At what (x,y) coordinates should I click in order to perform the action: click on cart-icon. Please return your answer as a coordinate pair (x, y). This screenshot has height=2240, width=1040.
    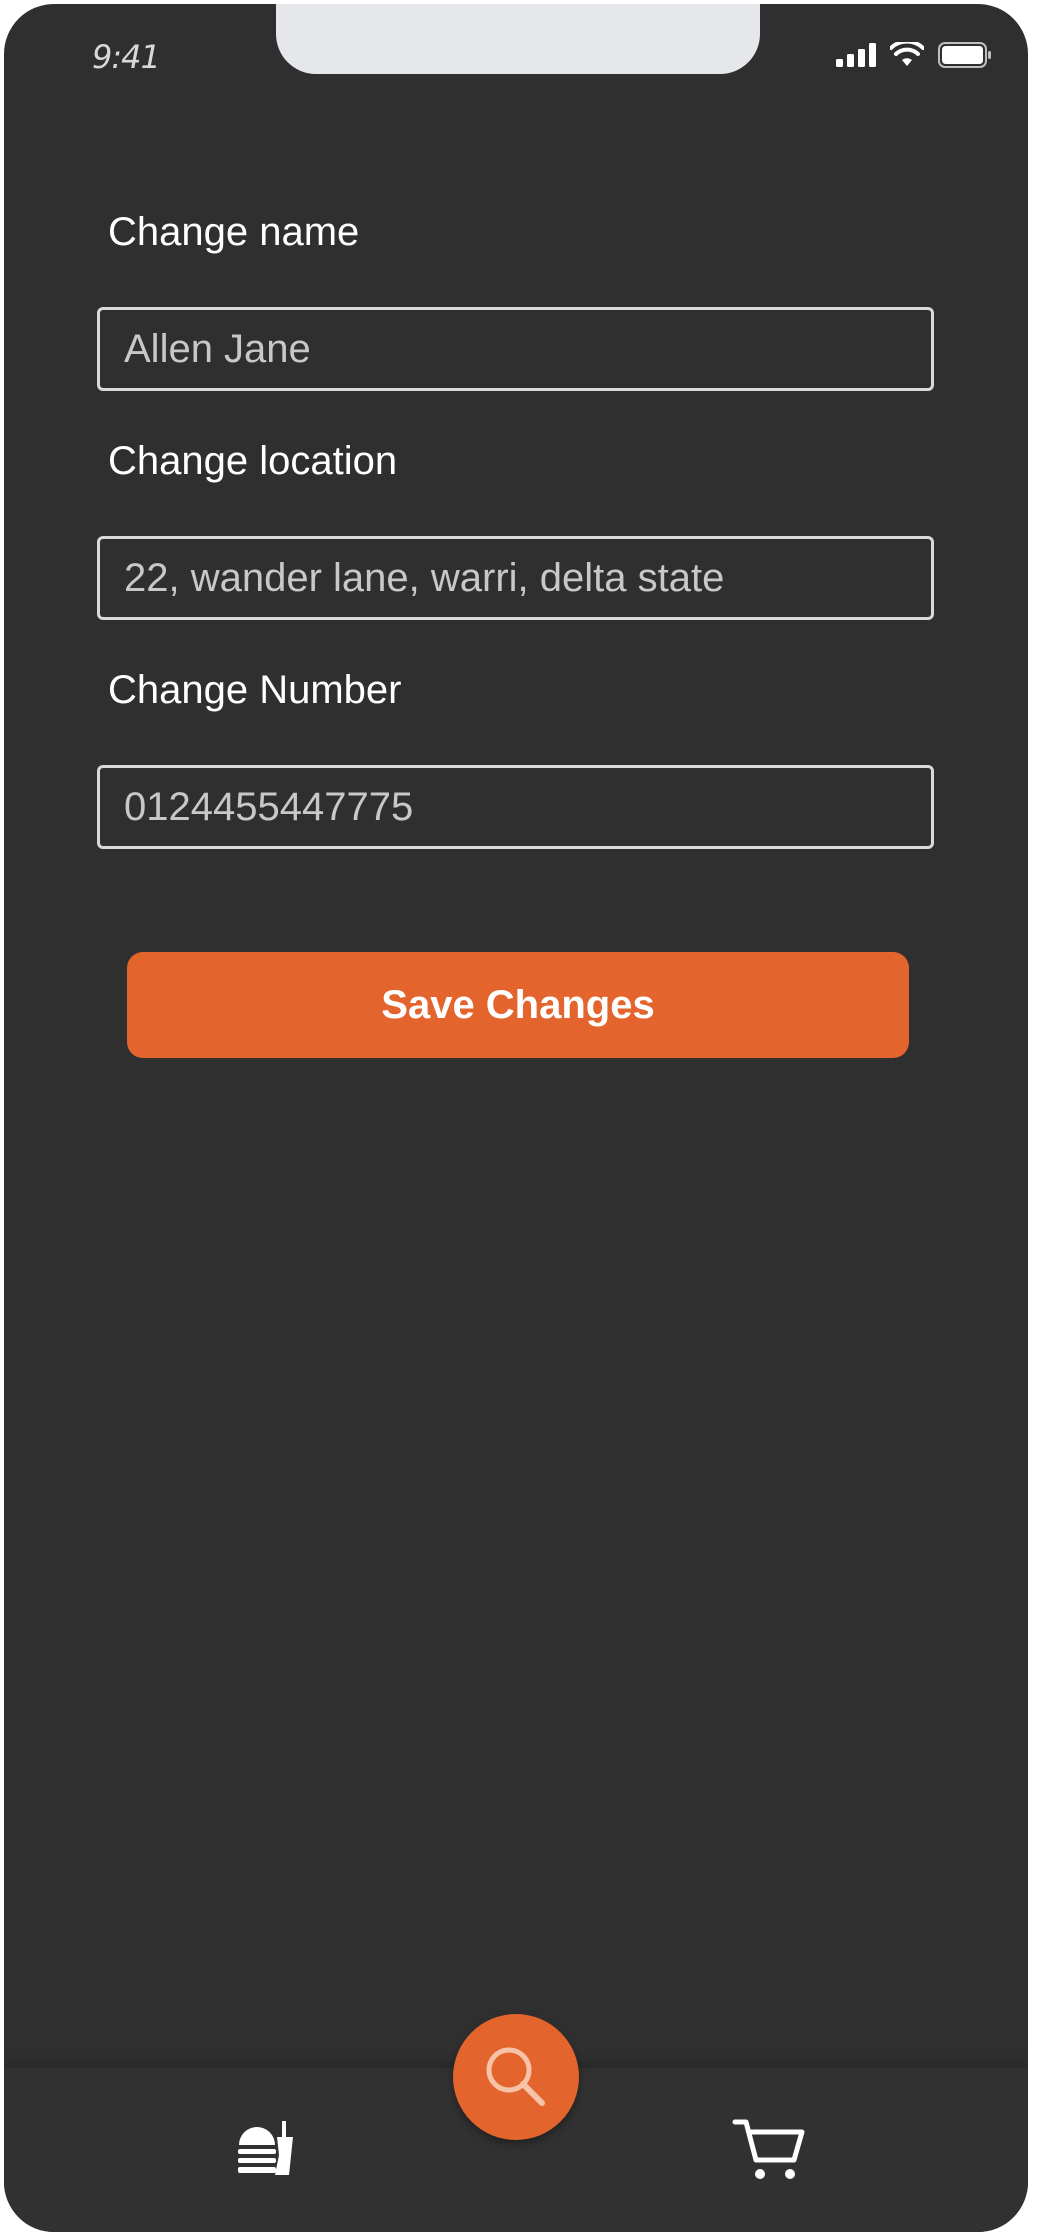
    Looking at the image, I should click on (769, 2152).